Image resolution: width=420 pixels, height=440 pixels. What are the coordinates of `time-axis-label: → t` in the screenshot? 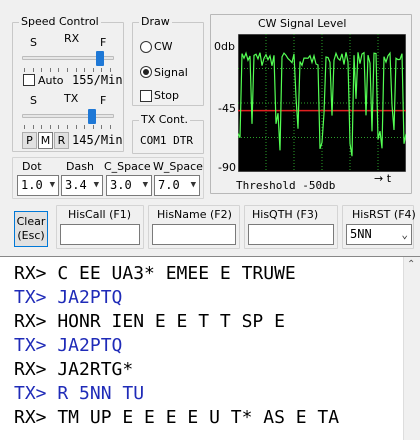 It's located at (383, 178).